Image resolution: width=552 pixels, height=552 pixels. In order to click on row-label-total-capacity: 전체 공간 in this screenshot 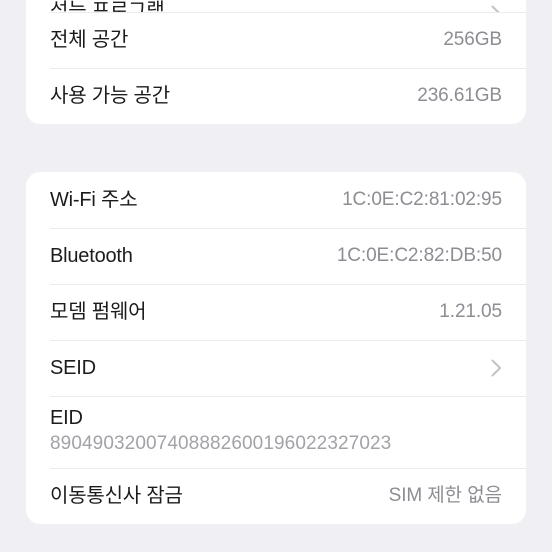, I will do `click(89, 40)`.